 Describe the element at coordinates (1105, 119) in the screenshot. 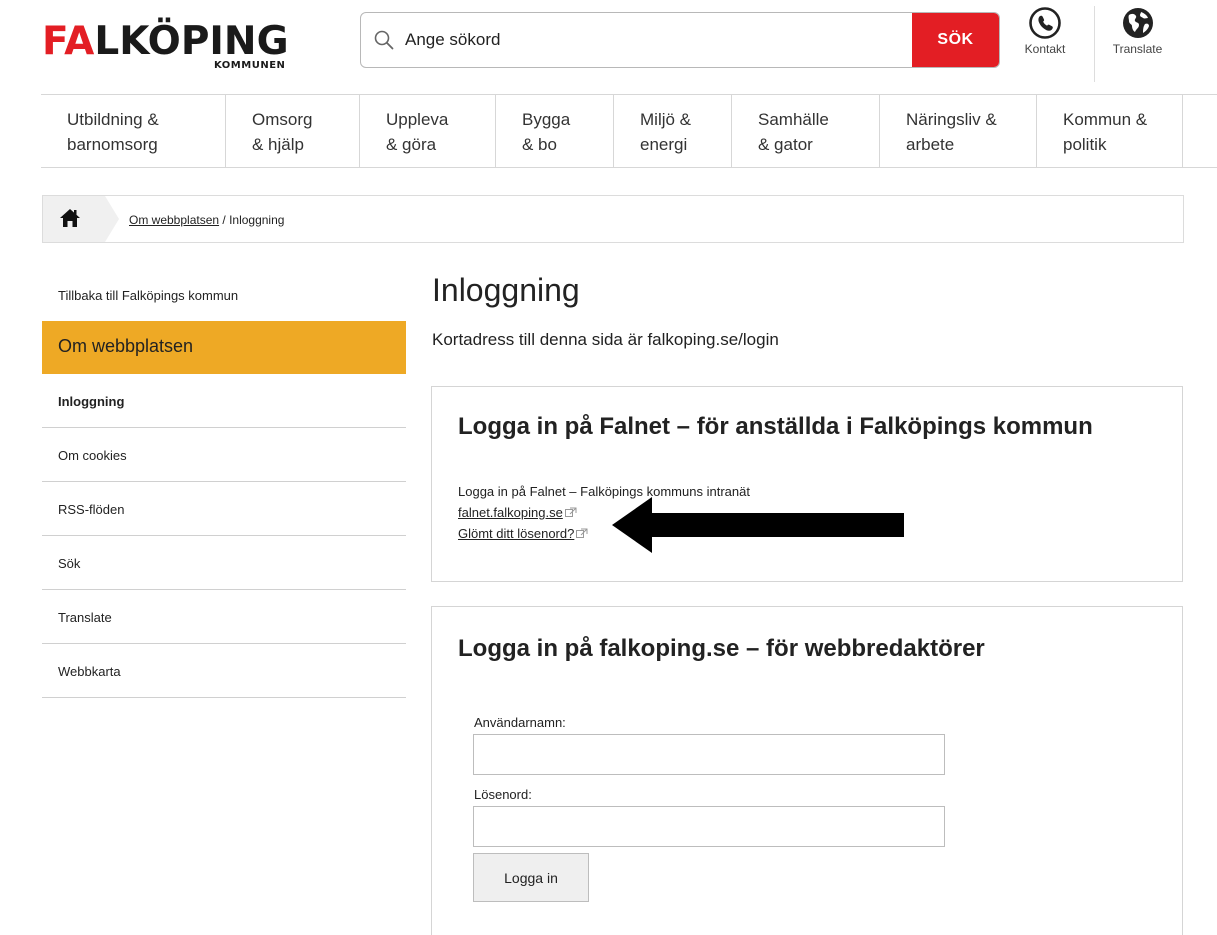

I see `nav-item-label: Kommun &` at that location.